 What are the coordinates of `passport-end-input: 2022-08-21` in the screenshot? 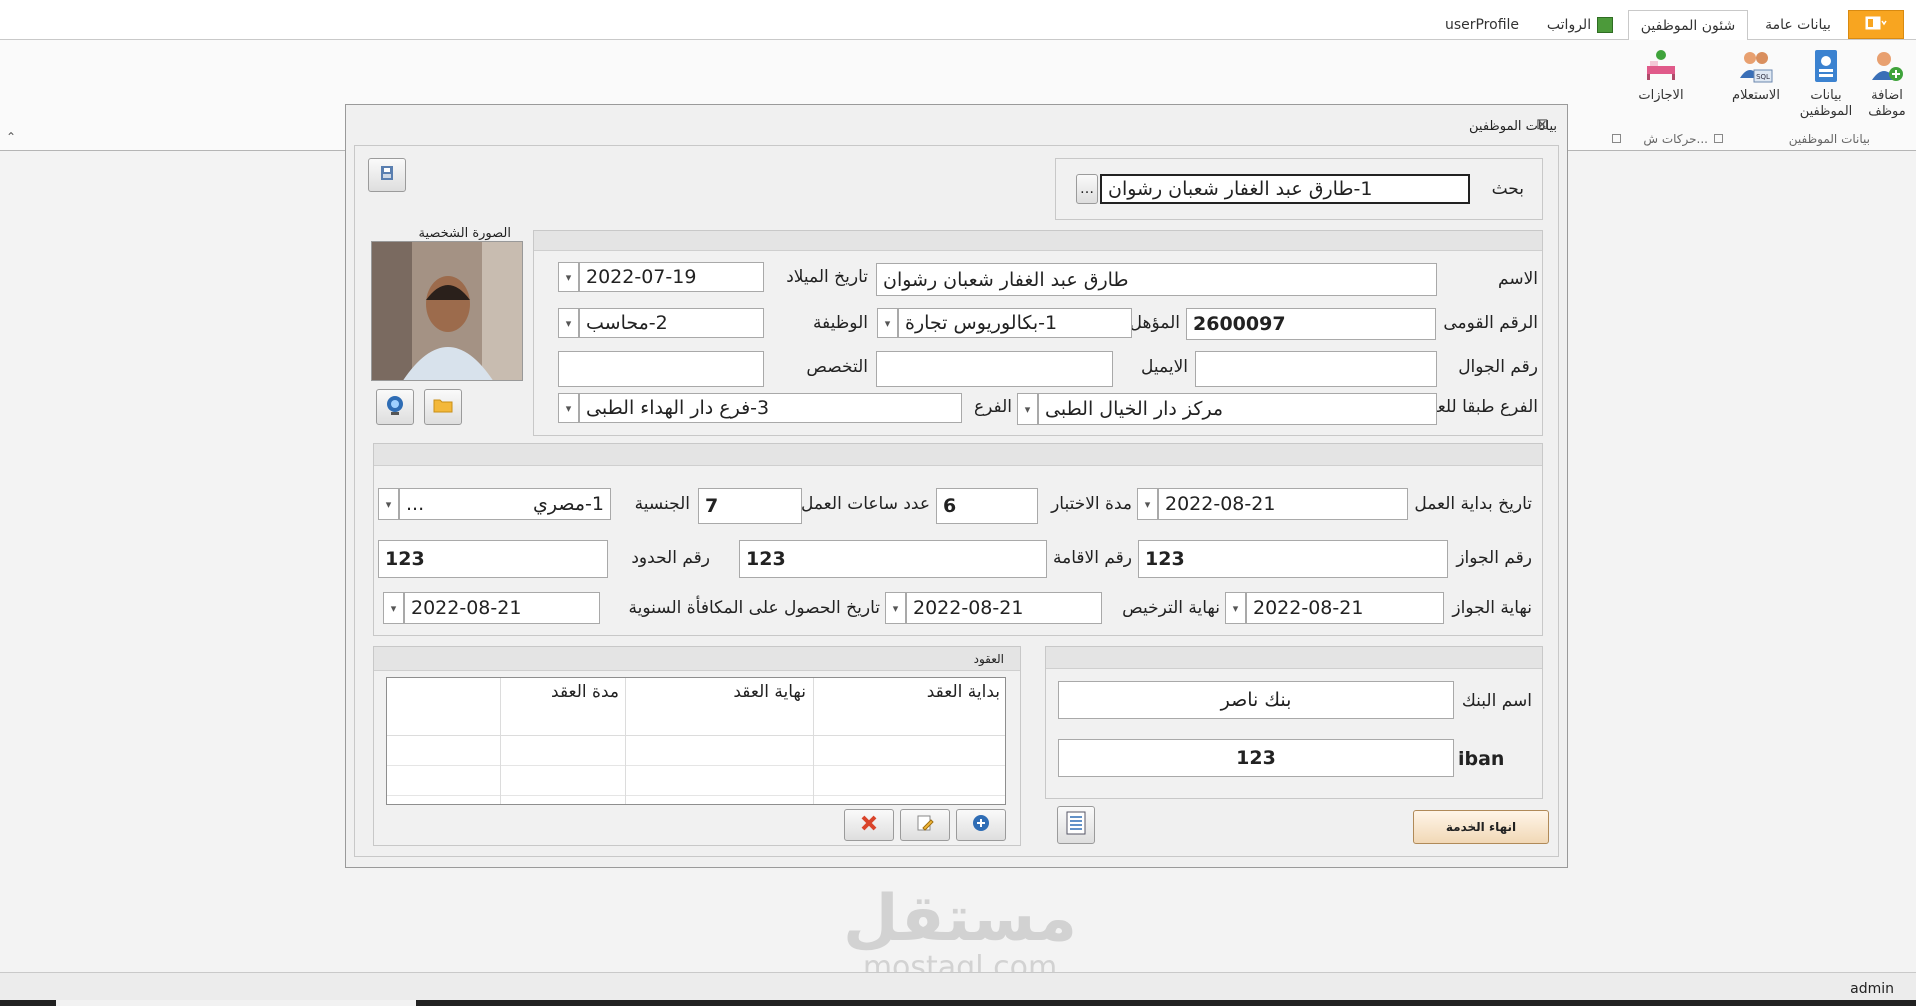 It's located at (1345, 608).